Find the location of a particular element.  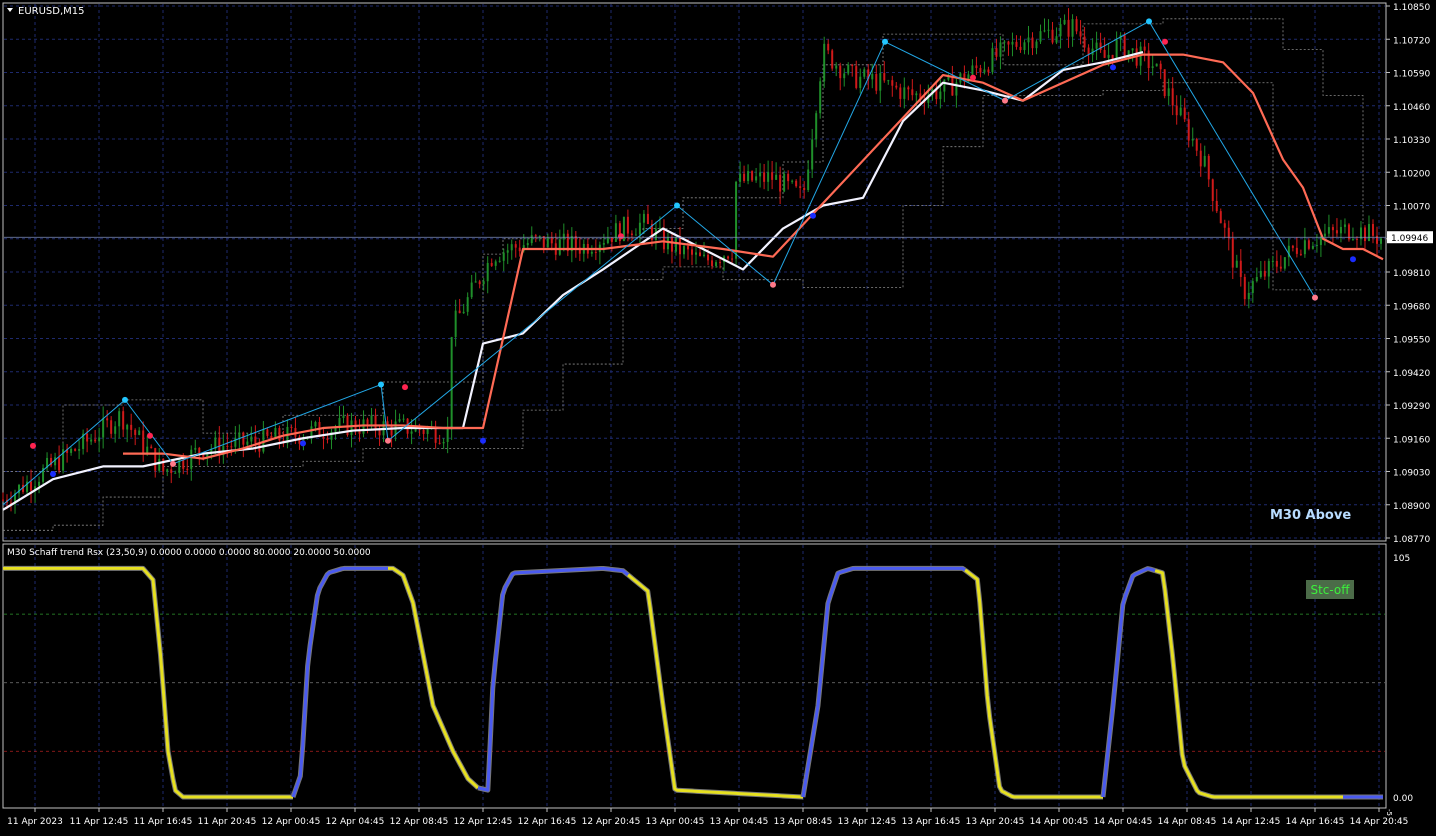

x-tick-label: 14 Apr 04:45 is located at coordinates (1123, 822).